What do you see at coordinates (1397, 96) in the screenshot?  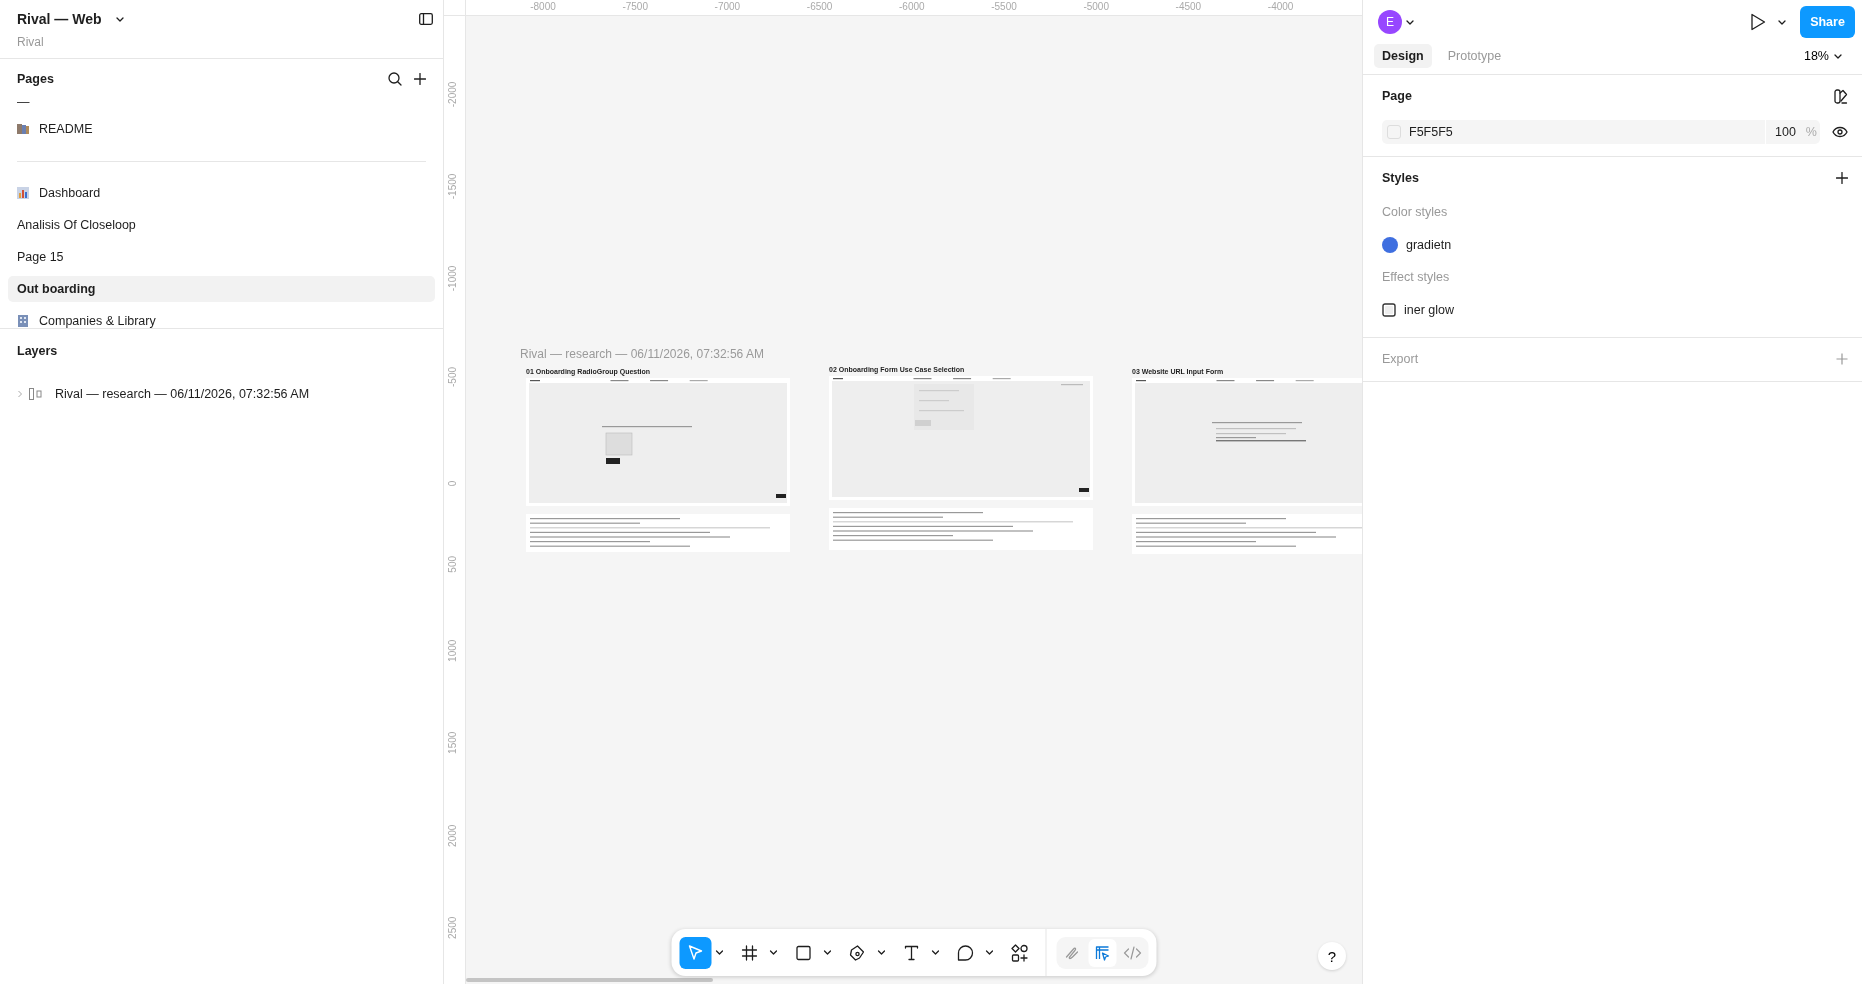 I see `page-heading: Page` at bounding box center [1397, 96].